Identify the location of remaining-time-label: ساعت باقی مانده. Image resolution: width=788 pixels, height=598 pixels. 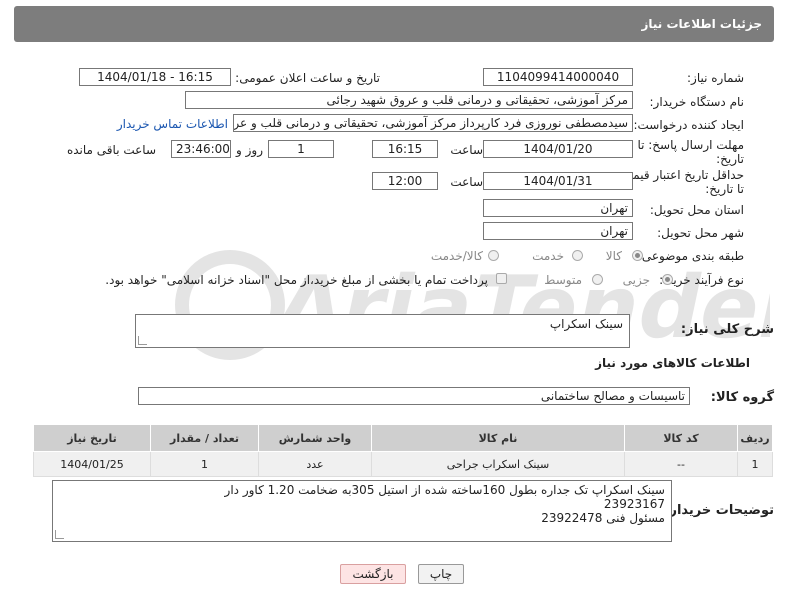
(111, 150).